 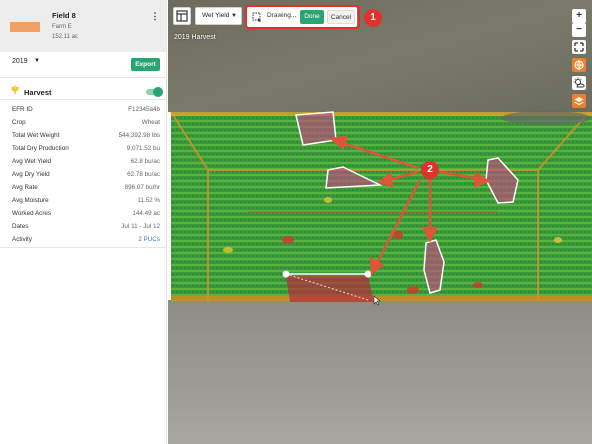 I want to click on activity-link: 2 PUCs, so click(x=149, y=239).